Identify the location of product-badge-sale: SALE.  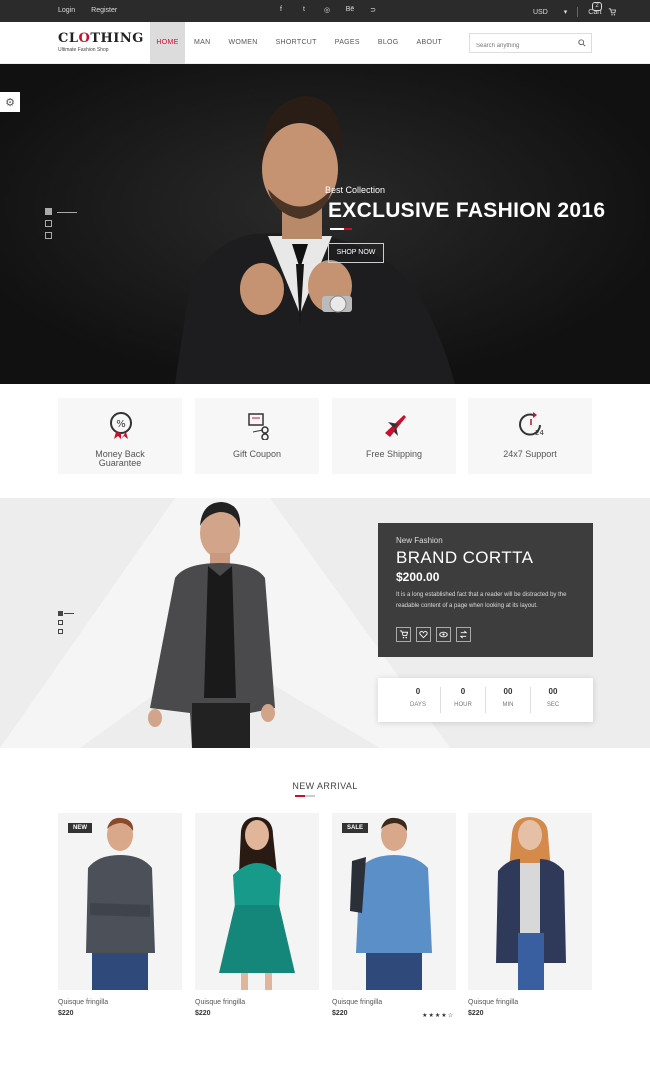
(355, 828).